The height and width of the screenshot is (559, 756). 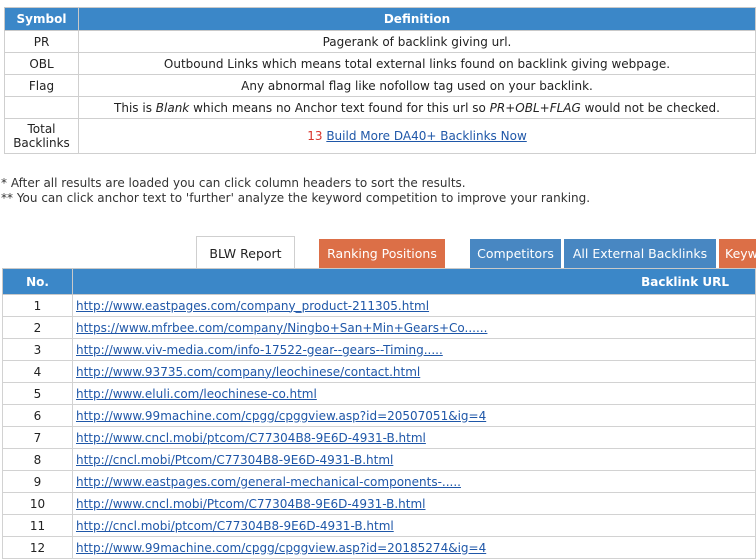 What do you see at coordinates (382, 253) in the screenshot?
I see `tab-ranking-positions: Ranking Positions` at bounding box center [382, 253].